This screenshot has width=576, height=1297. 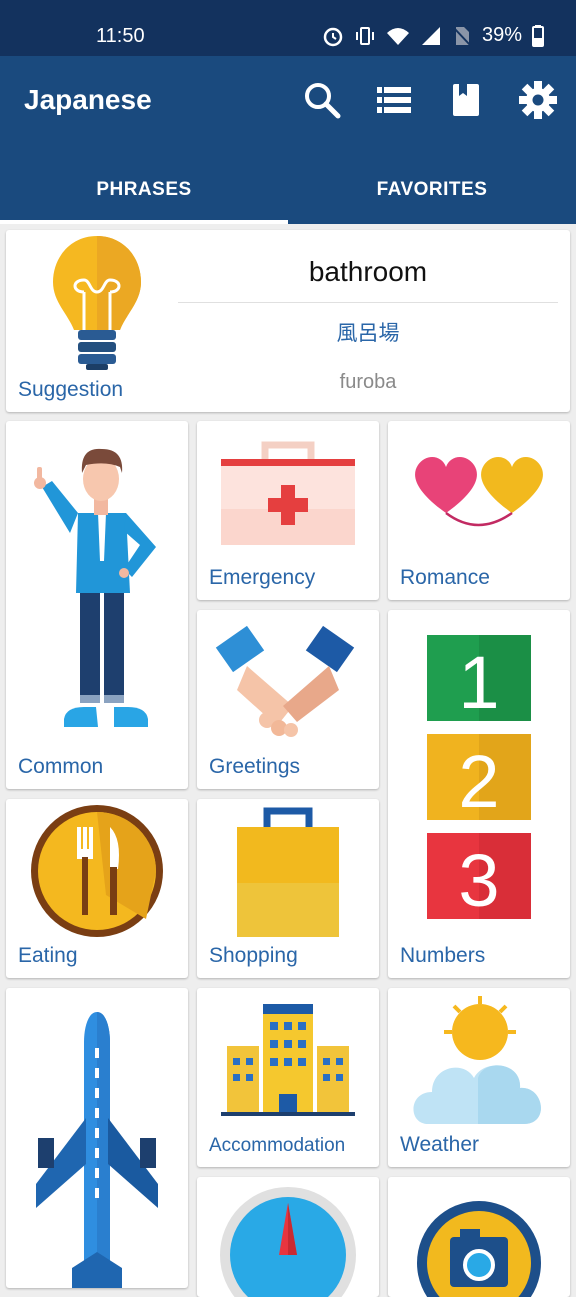 What do you see at coordinates (462, 36) in the screenshot?
I see `no-sim-icon` at bounding box center [462, 36].